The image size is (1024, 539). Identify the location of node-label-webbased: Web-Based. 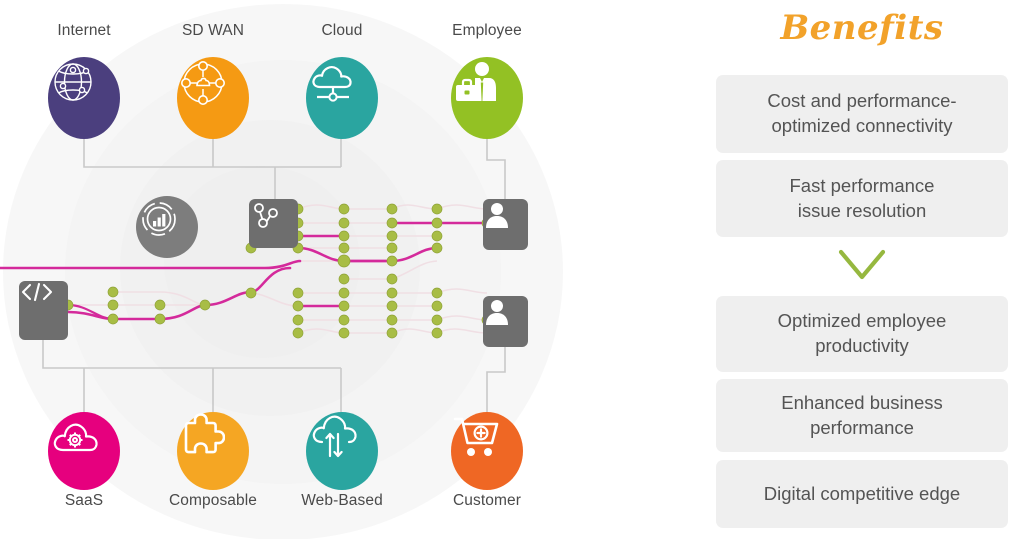
(342, 500).